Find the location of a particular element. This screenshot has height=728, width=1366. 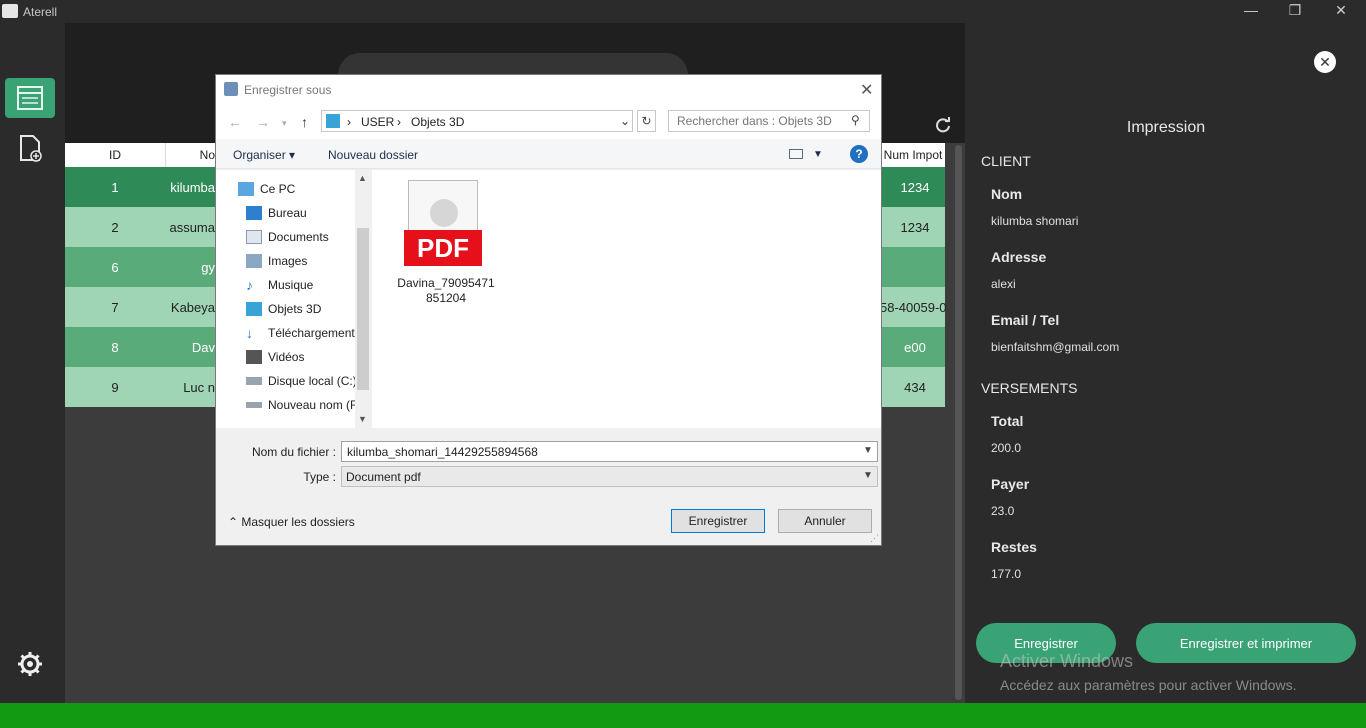

search-icon: ⚲ is located at coordinates (855, 120).